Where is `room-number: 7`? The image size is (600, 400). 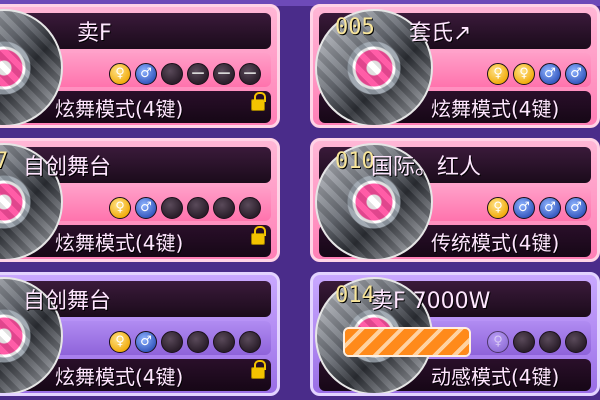
room-number: 7 is located at coordinates (4, 161).